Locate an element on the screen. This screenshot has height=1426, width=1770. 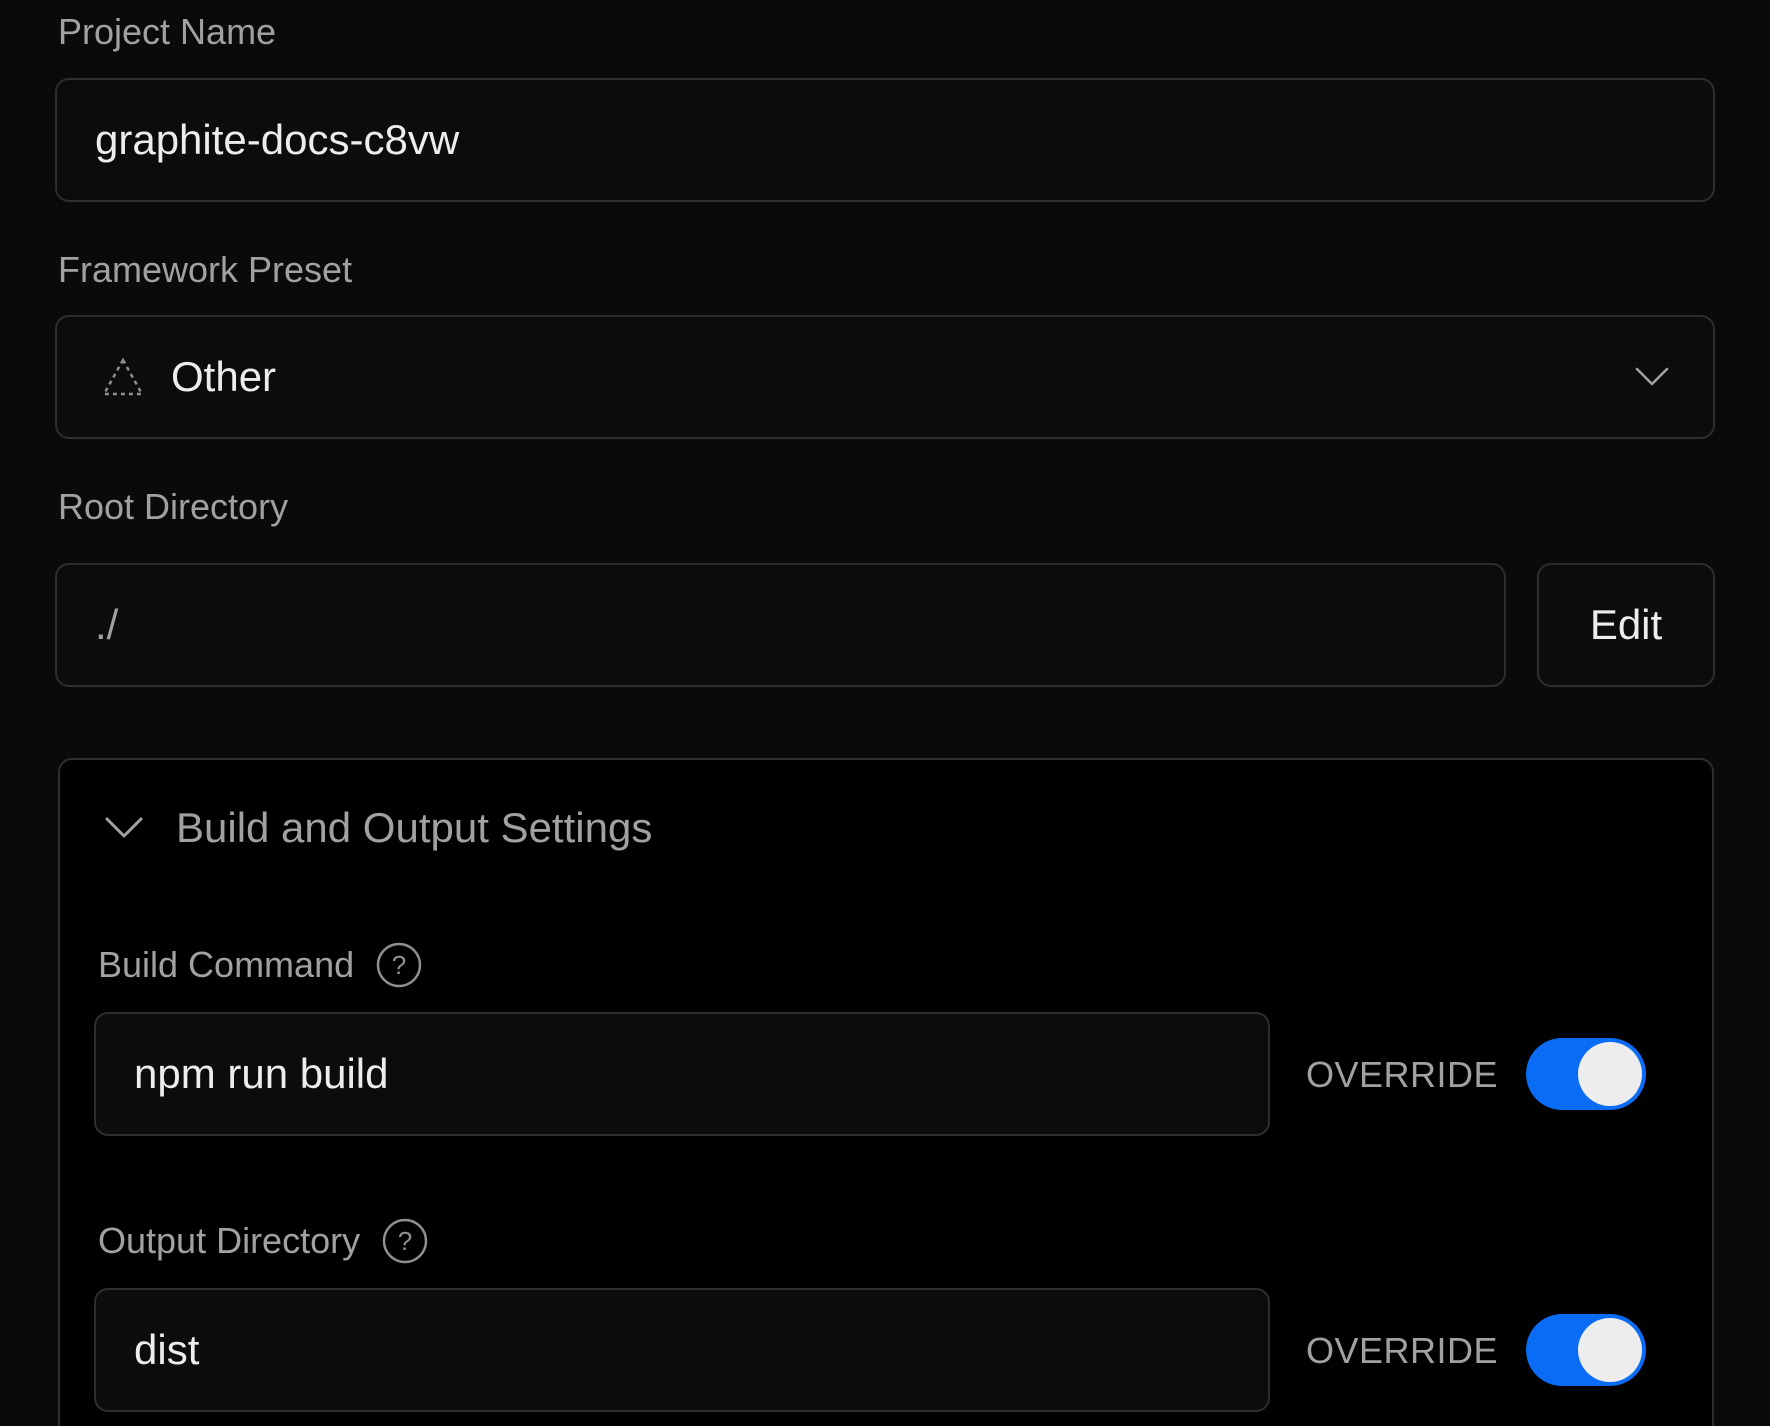
output-directory-override-toggle is located at coordinates (1586, 1350).